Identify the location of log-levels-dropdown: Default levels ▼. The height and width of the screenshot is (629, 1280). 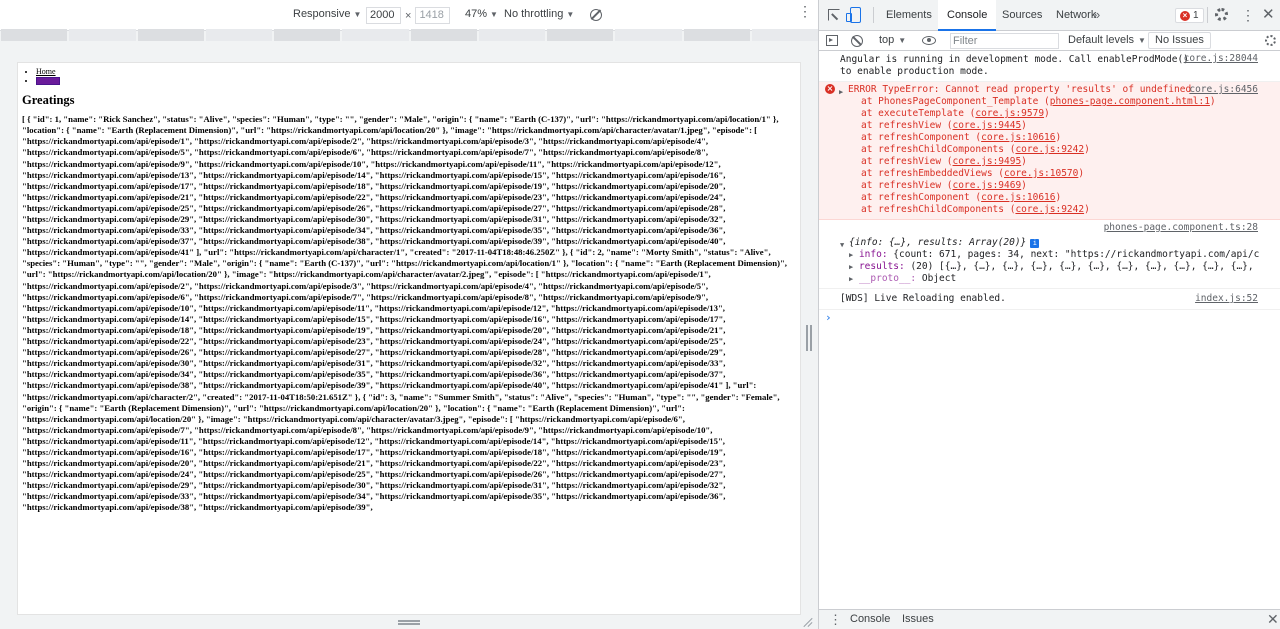
(1107, 40).